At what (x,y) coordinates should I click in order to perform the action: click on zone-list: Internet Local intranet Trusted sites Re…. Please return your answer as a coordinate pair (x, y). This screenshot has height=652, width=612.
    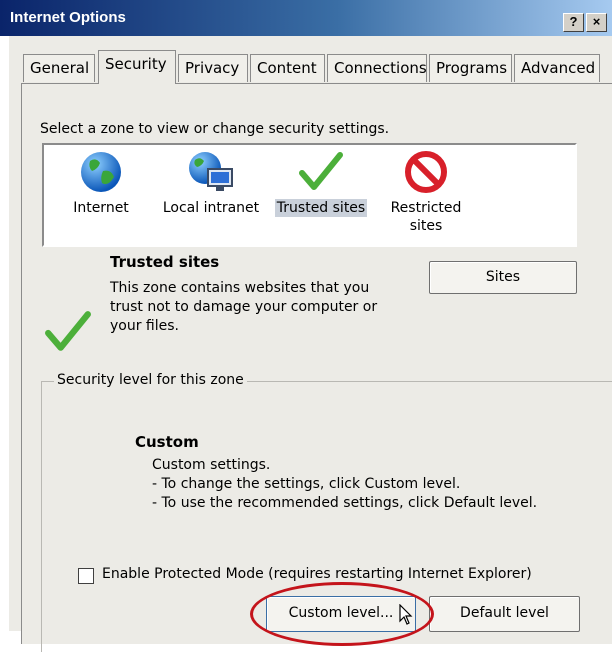
    Looking at the image, I should click on (309, 195).